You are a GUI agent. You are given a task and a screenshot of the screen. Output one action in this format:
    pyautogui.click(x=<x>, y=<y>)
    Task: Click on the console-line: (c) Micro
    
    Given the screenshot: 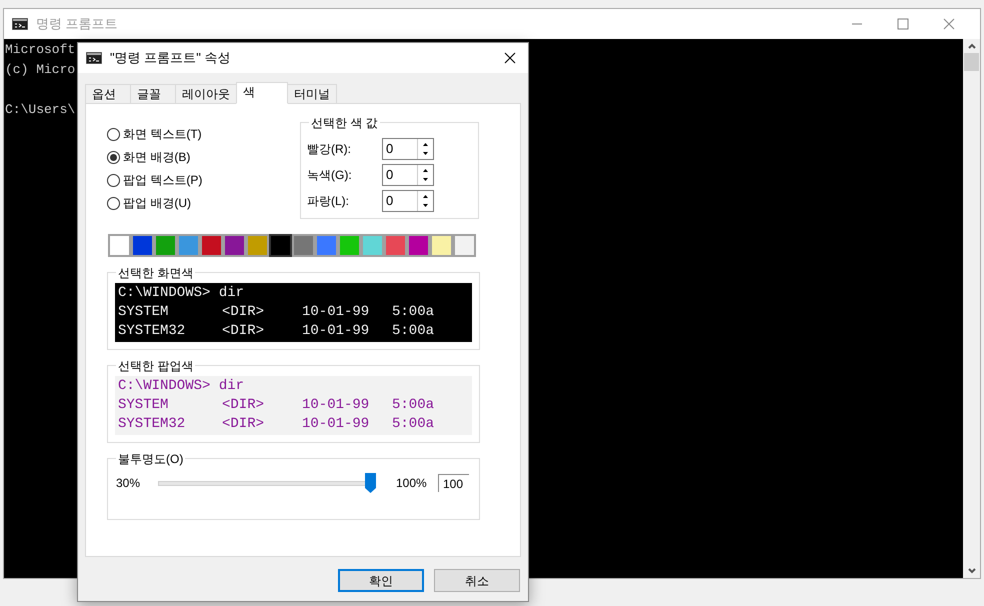 What is the action you would take?
    pyautogui.click(x=40, y=70)
    